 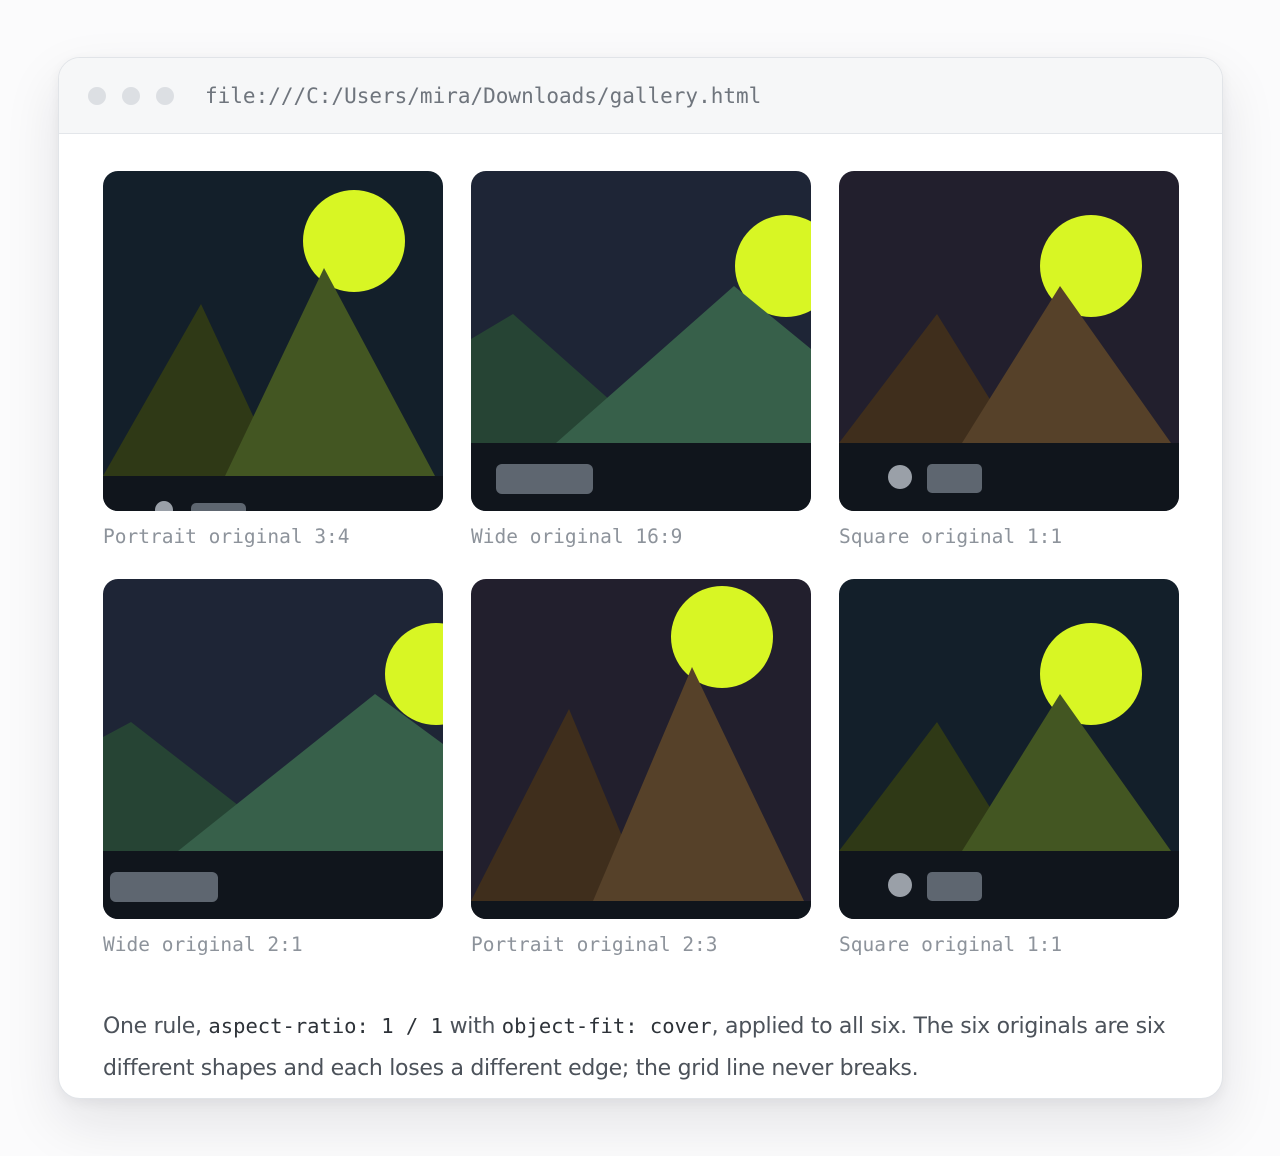 What do you see at coordinates (951, 536) in the screenshot?
I see `gallery-caption-3: Square original 1:1` at bounding box center [951, 536].